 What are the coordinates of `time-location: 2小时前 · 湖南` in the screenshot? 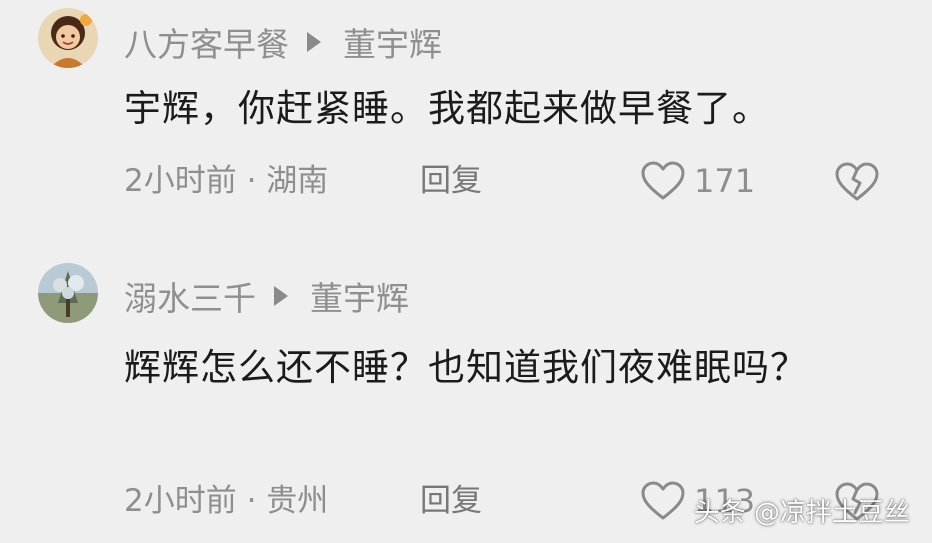 It's located at (226, 181).